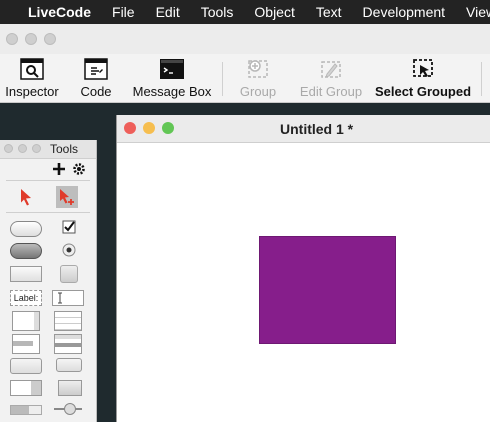  Describe the element at coordinates (48, 149) in the screenshot. I see `tools-palette-titlebar: Tools` at that location.